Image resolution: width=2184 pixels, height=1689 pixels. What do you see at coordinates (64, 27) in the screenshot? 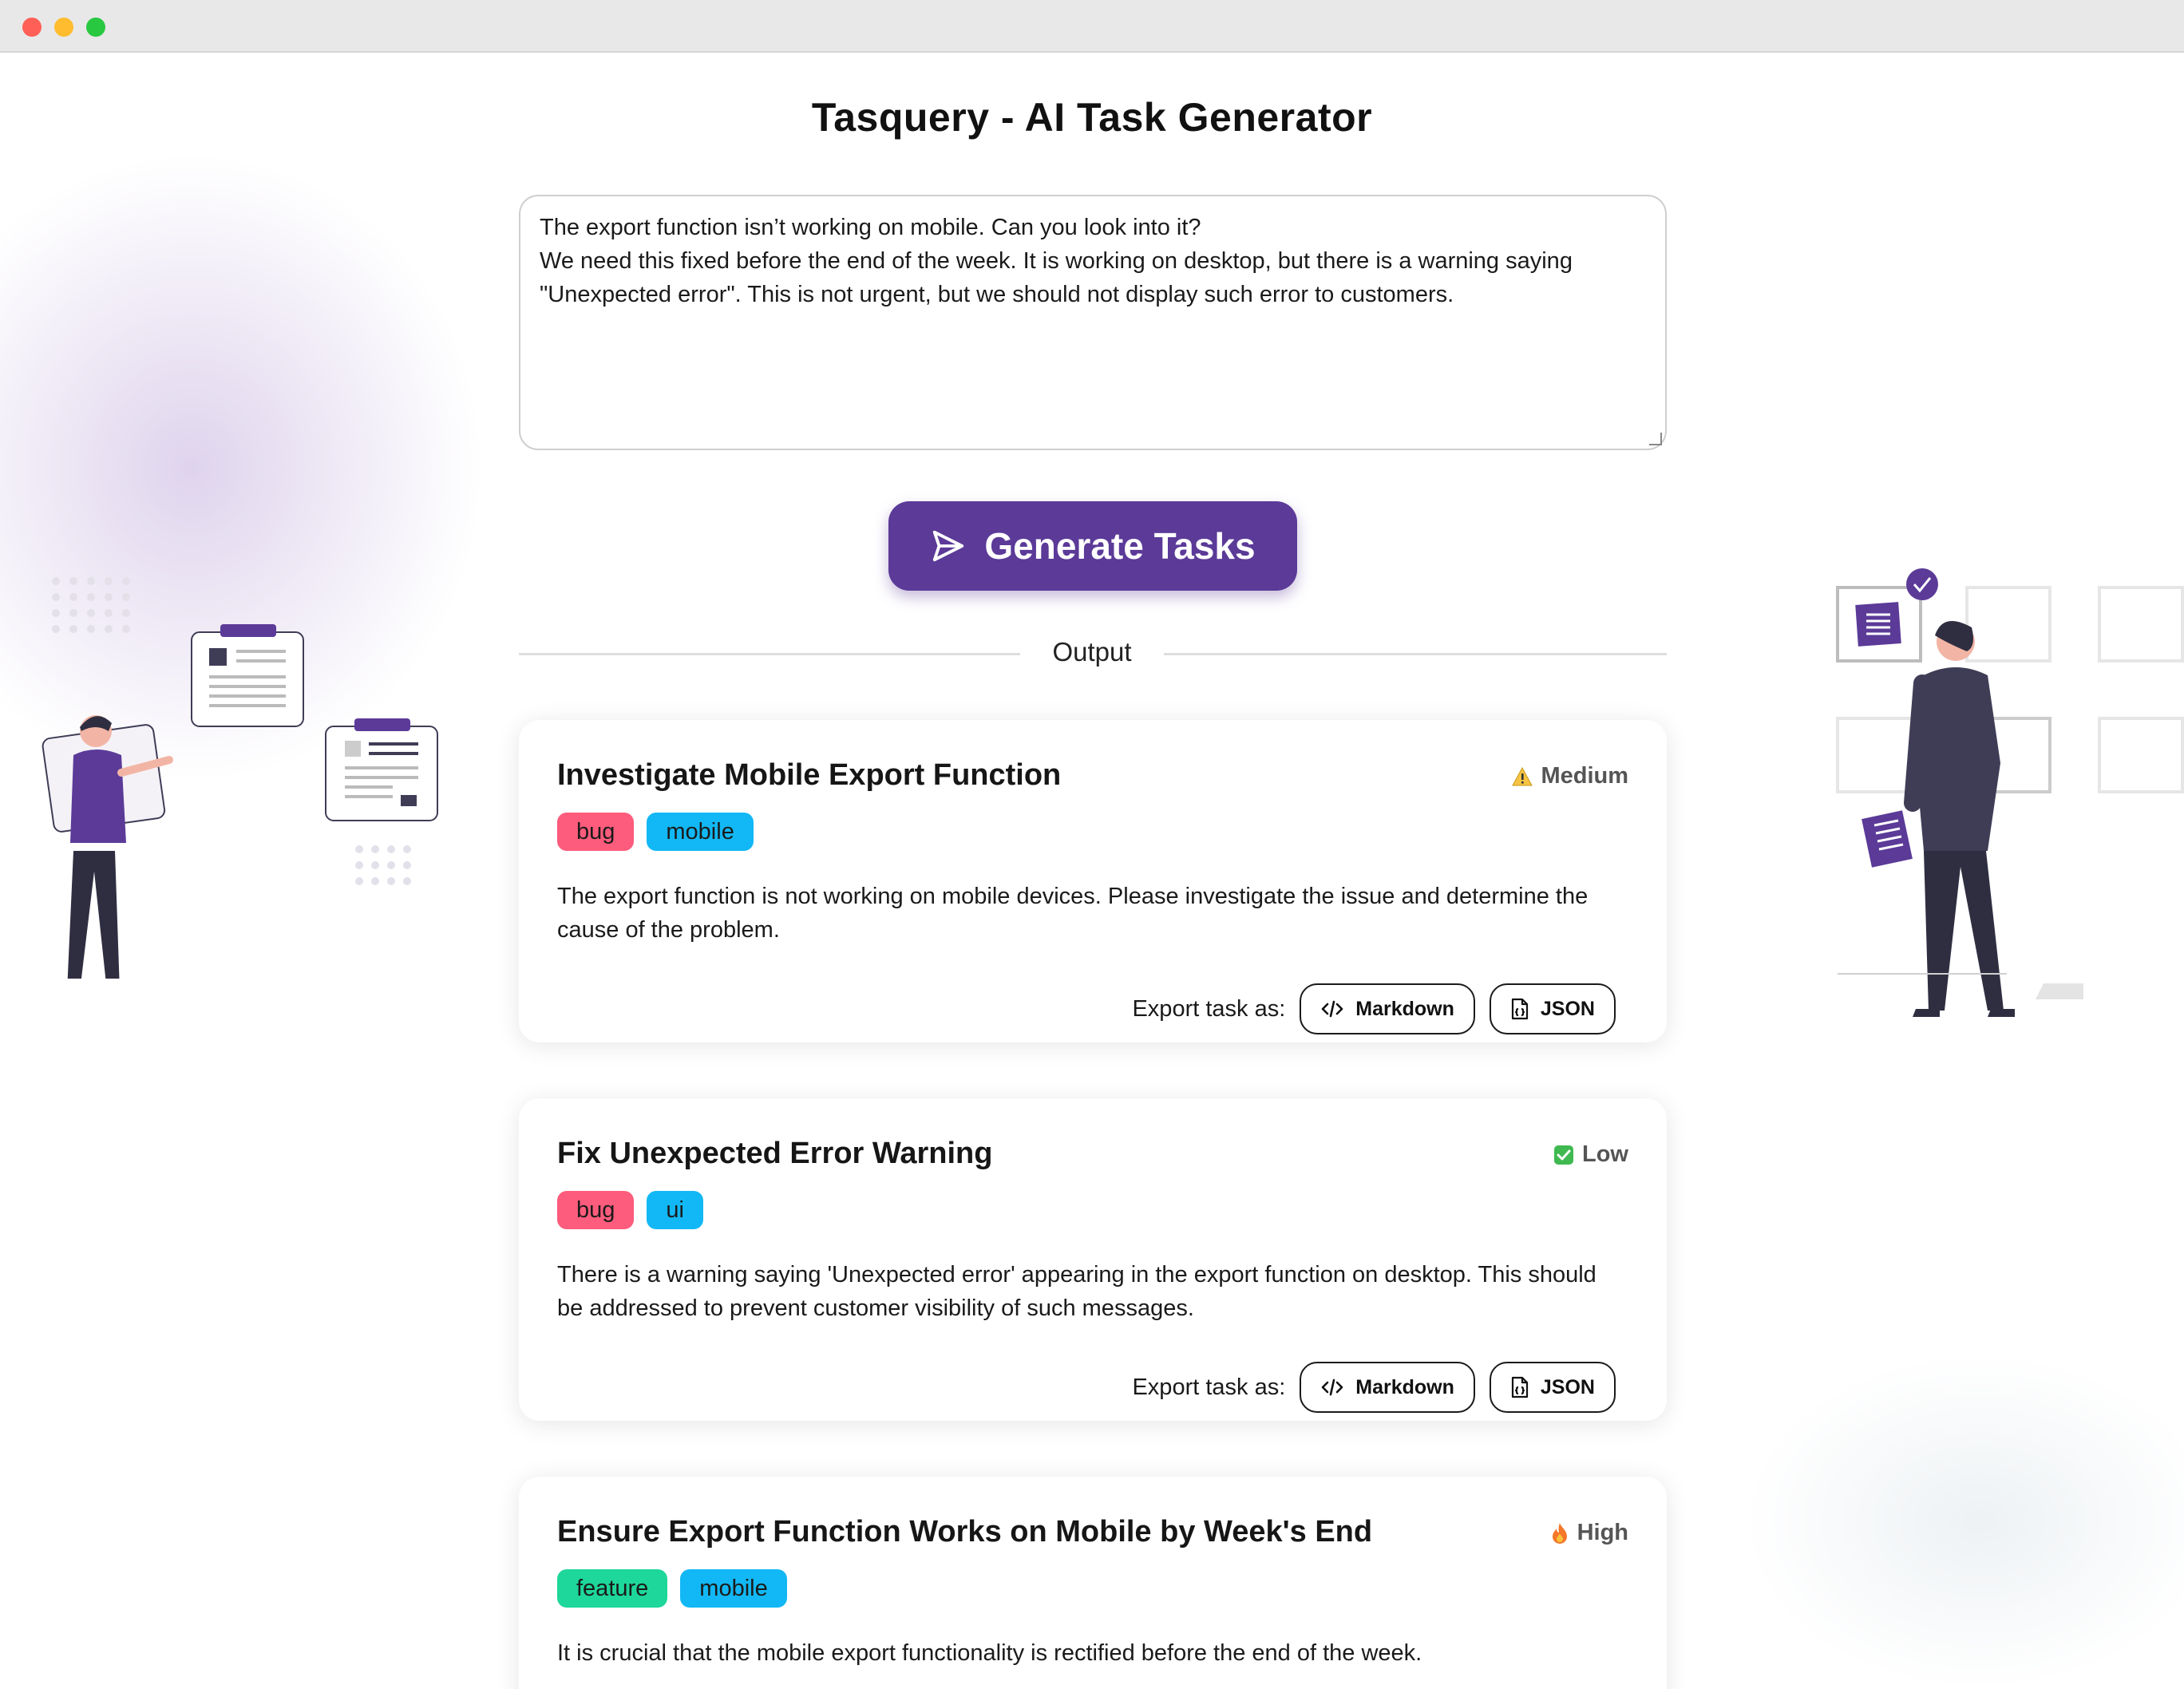
I see `minimize-window-button` at bounding box center [64, 27].